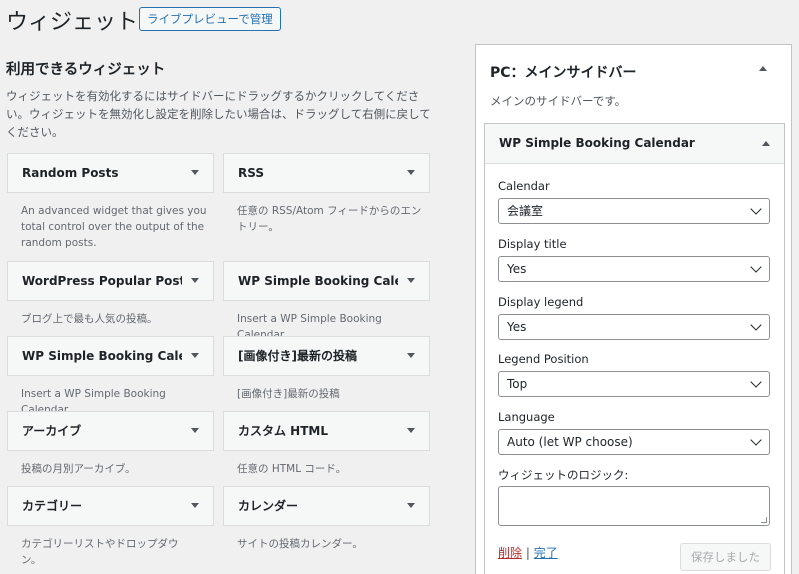 The width and height of the screenshot is (799, 574). I want to click on calendar-select: 会議室, so click(634, 211).